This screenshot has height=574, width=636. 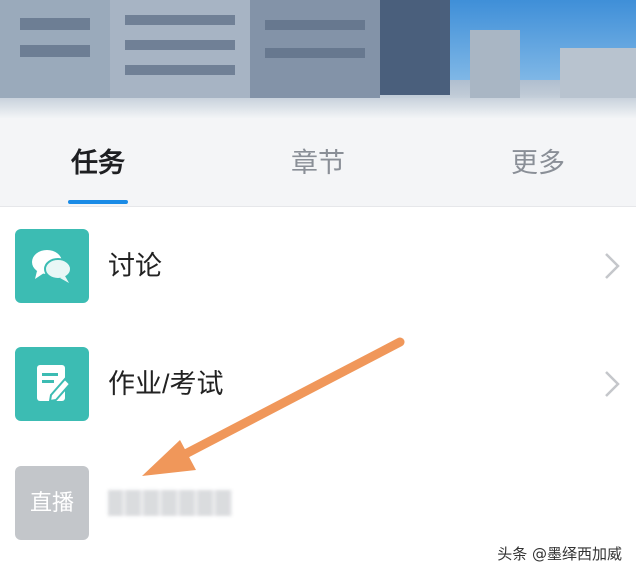 I want to click on watermark: 头条 @墨绎西加威, so click(x=559, y=554).